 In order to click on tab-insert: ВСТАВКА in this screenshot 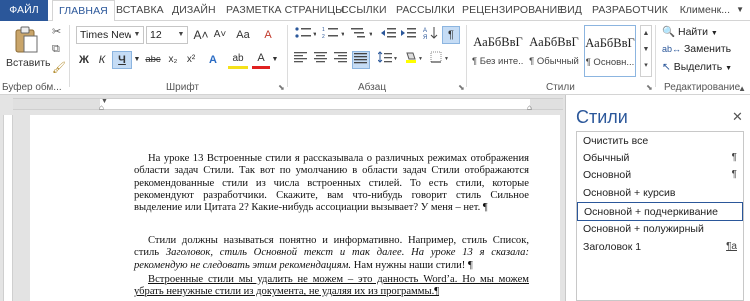, I will do `click(140, 10)`.